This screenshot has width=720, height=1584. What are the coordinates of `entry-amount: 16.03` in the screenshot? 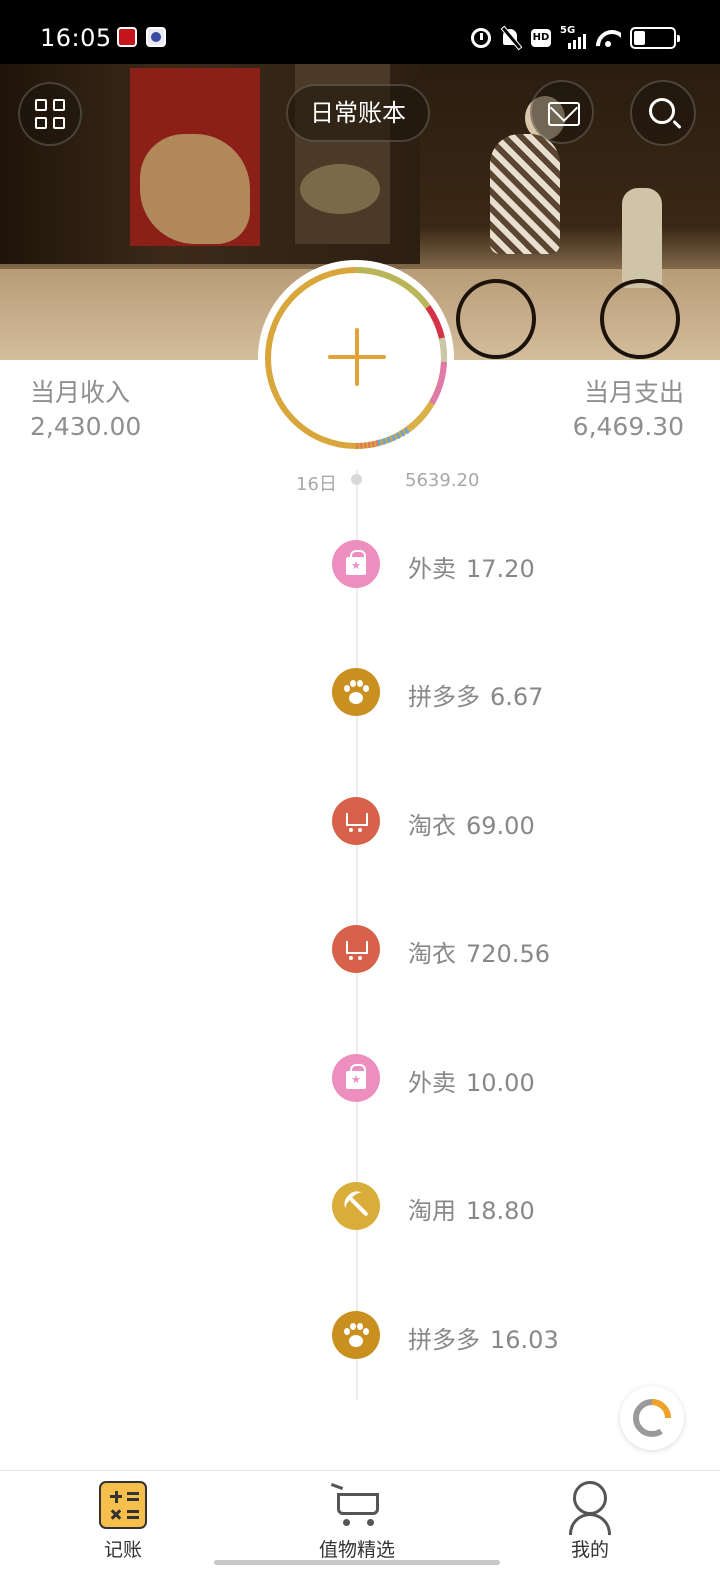 It's located at (524, 1340).